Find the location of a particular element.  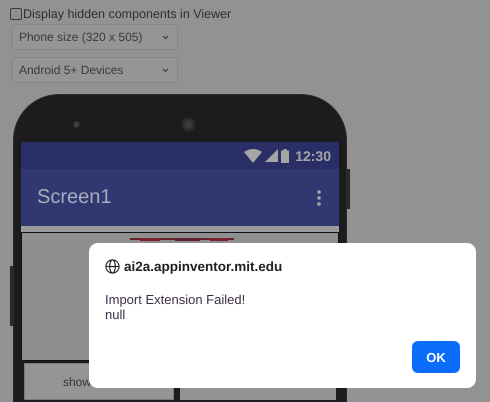

ok-button: OK is located at coordinates (436, 357).